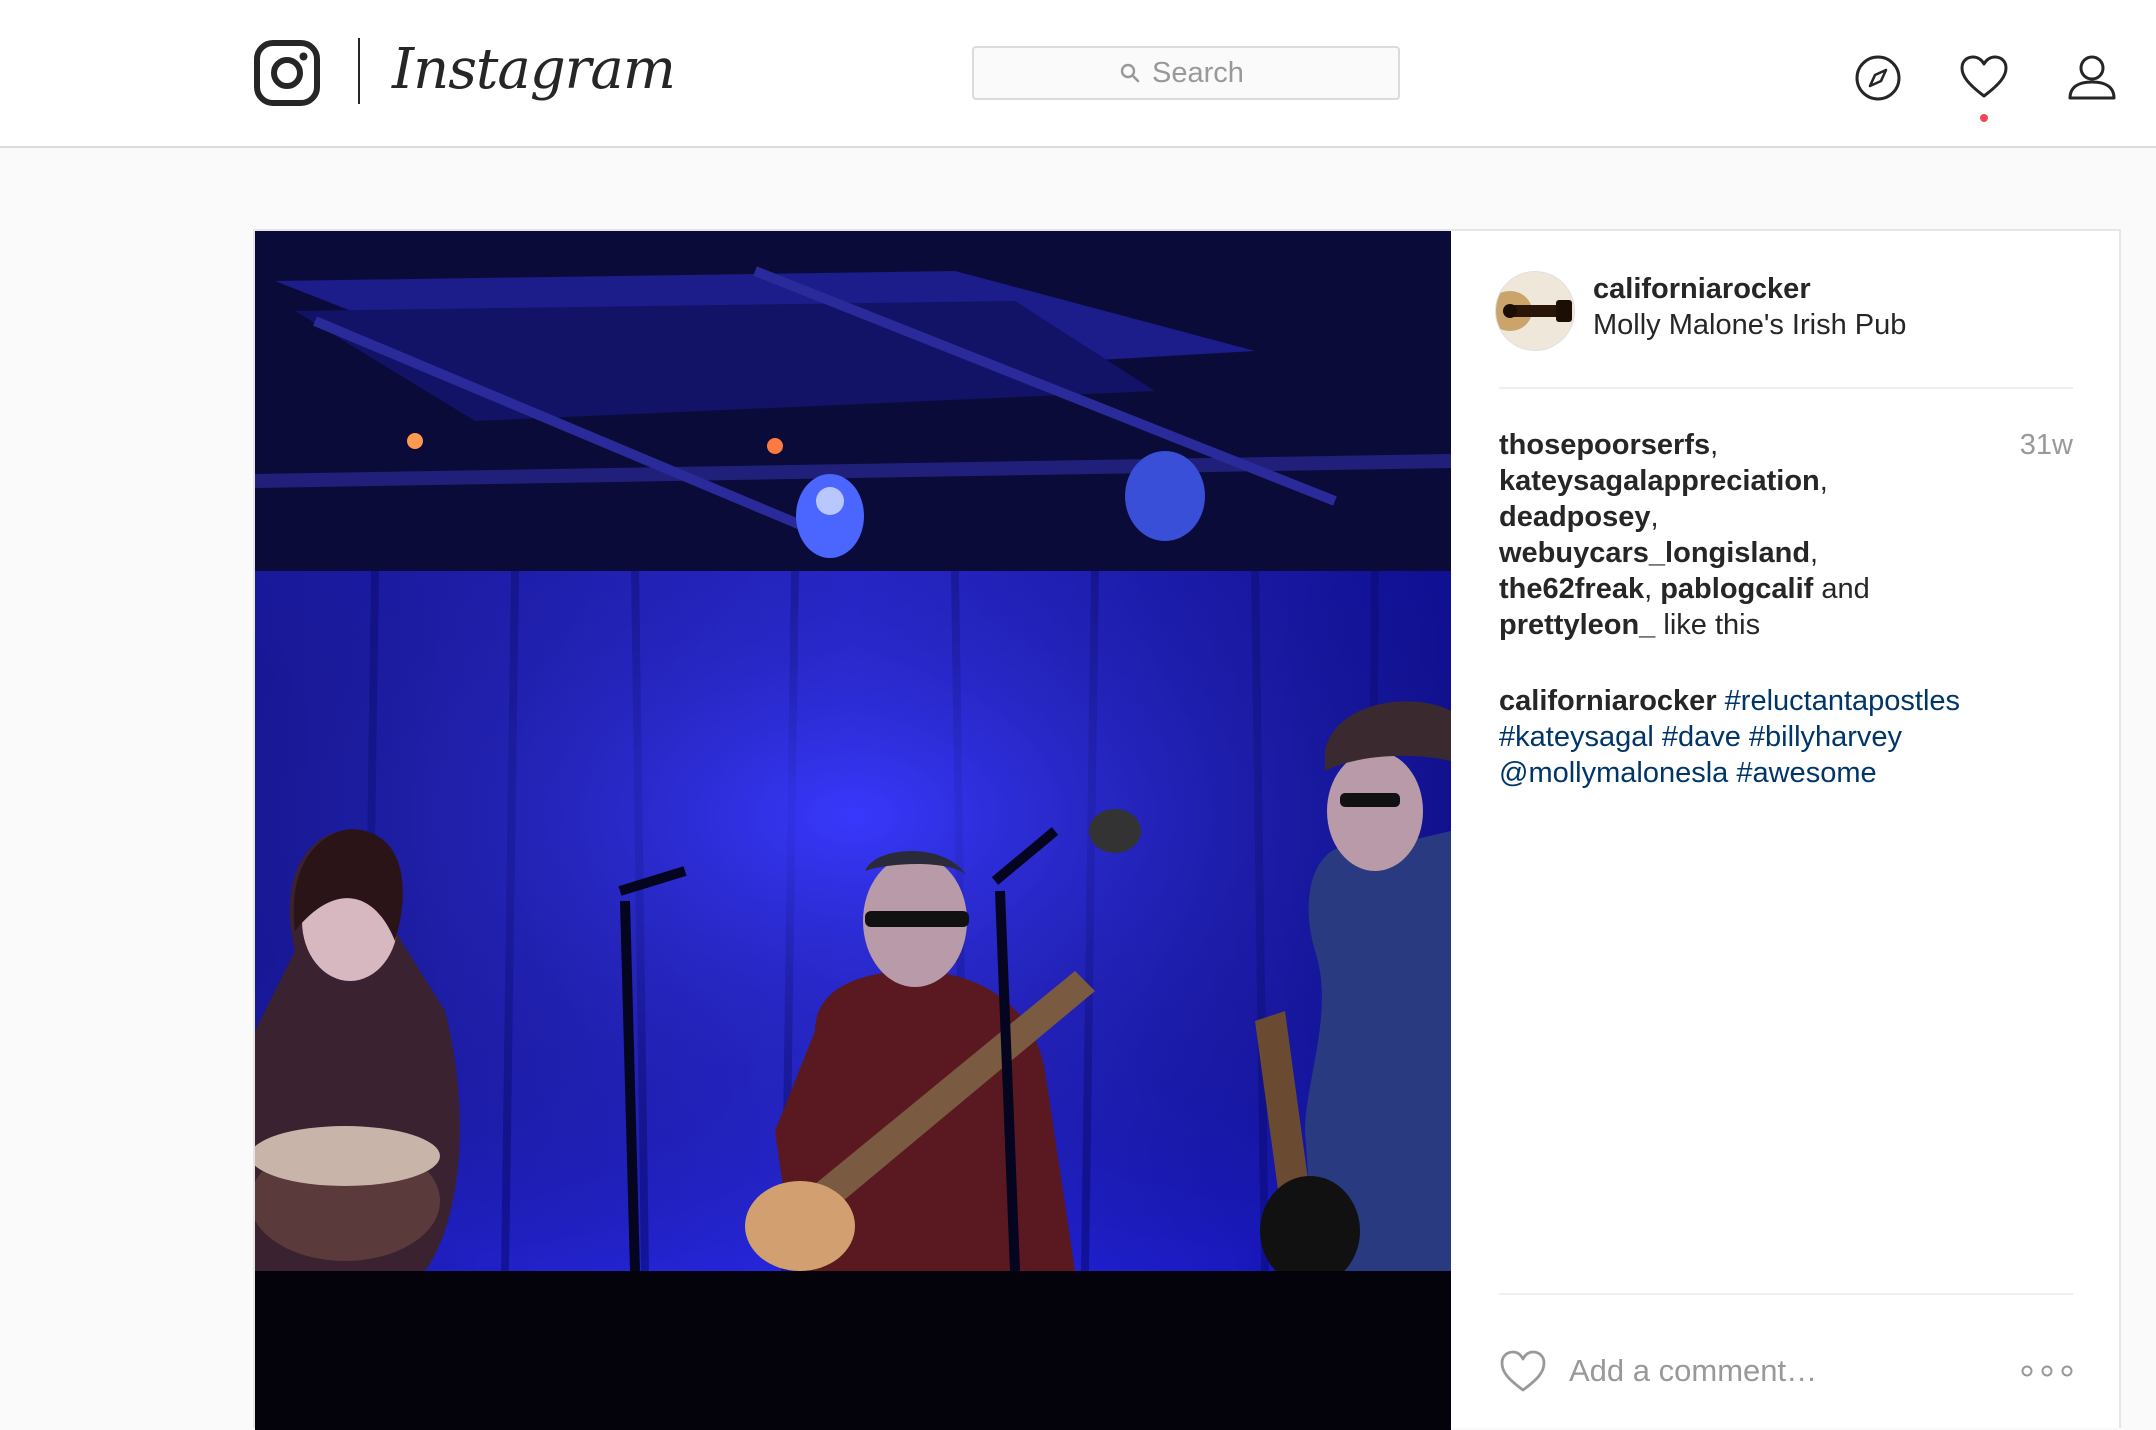 The width and height of the screenshot is (2156, 1430). I want to click on post-location-link: Molly Malone's Irish Pub, so click(1749, 325).